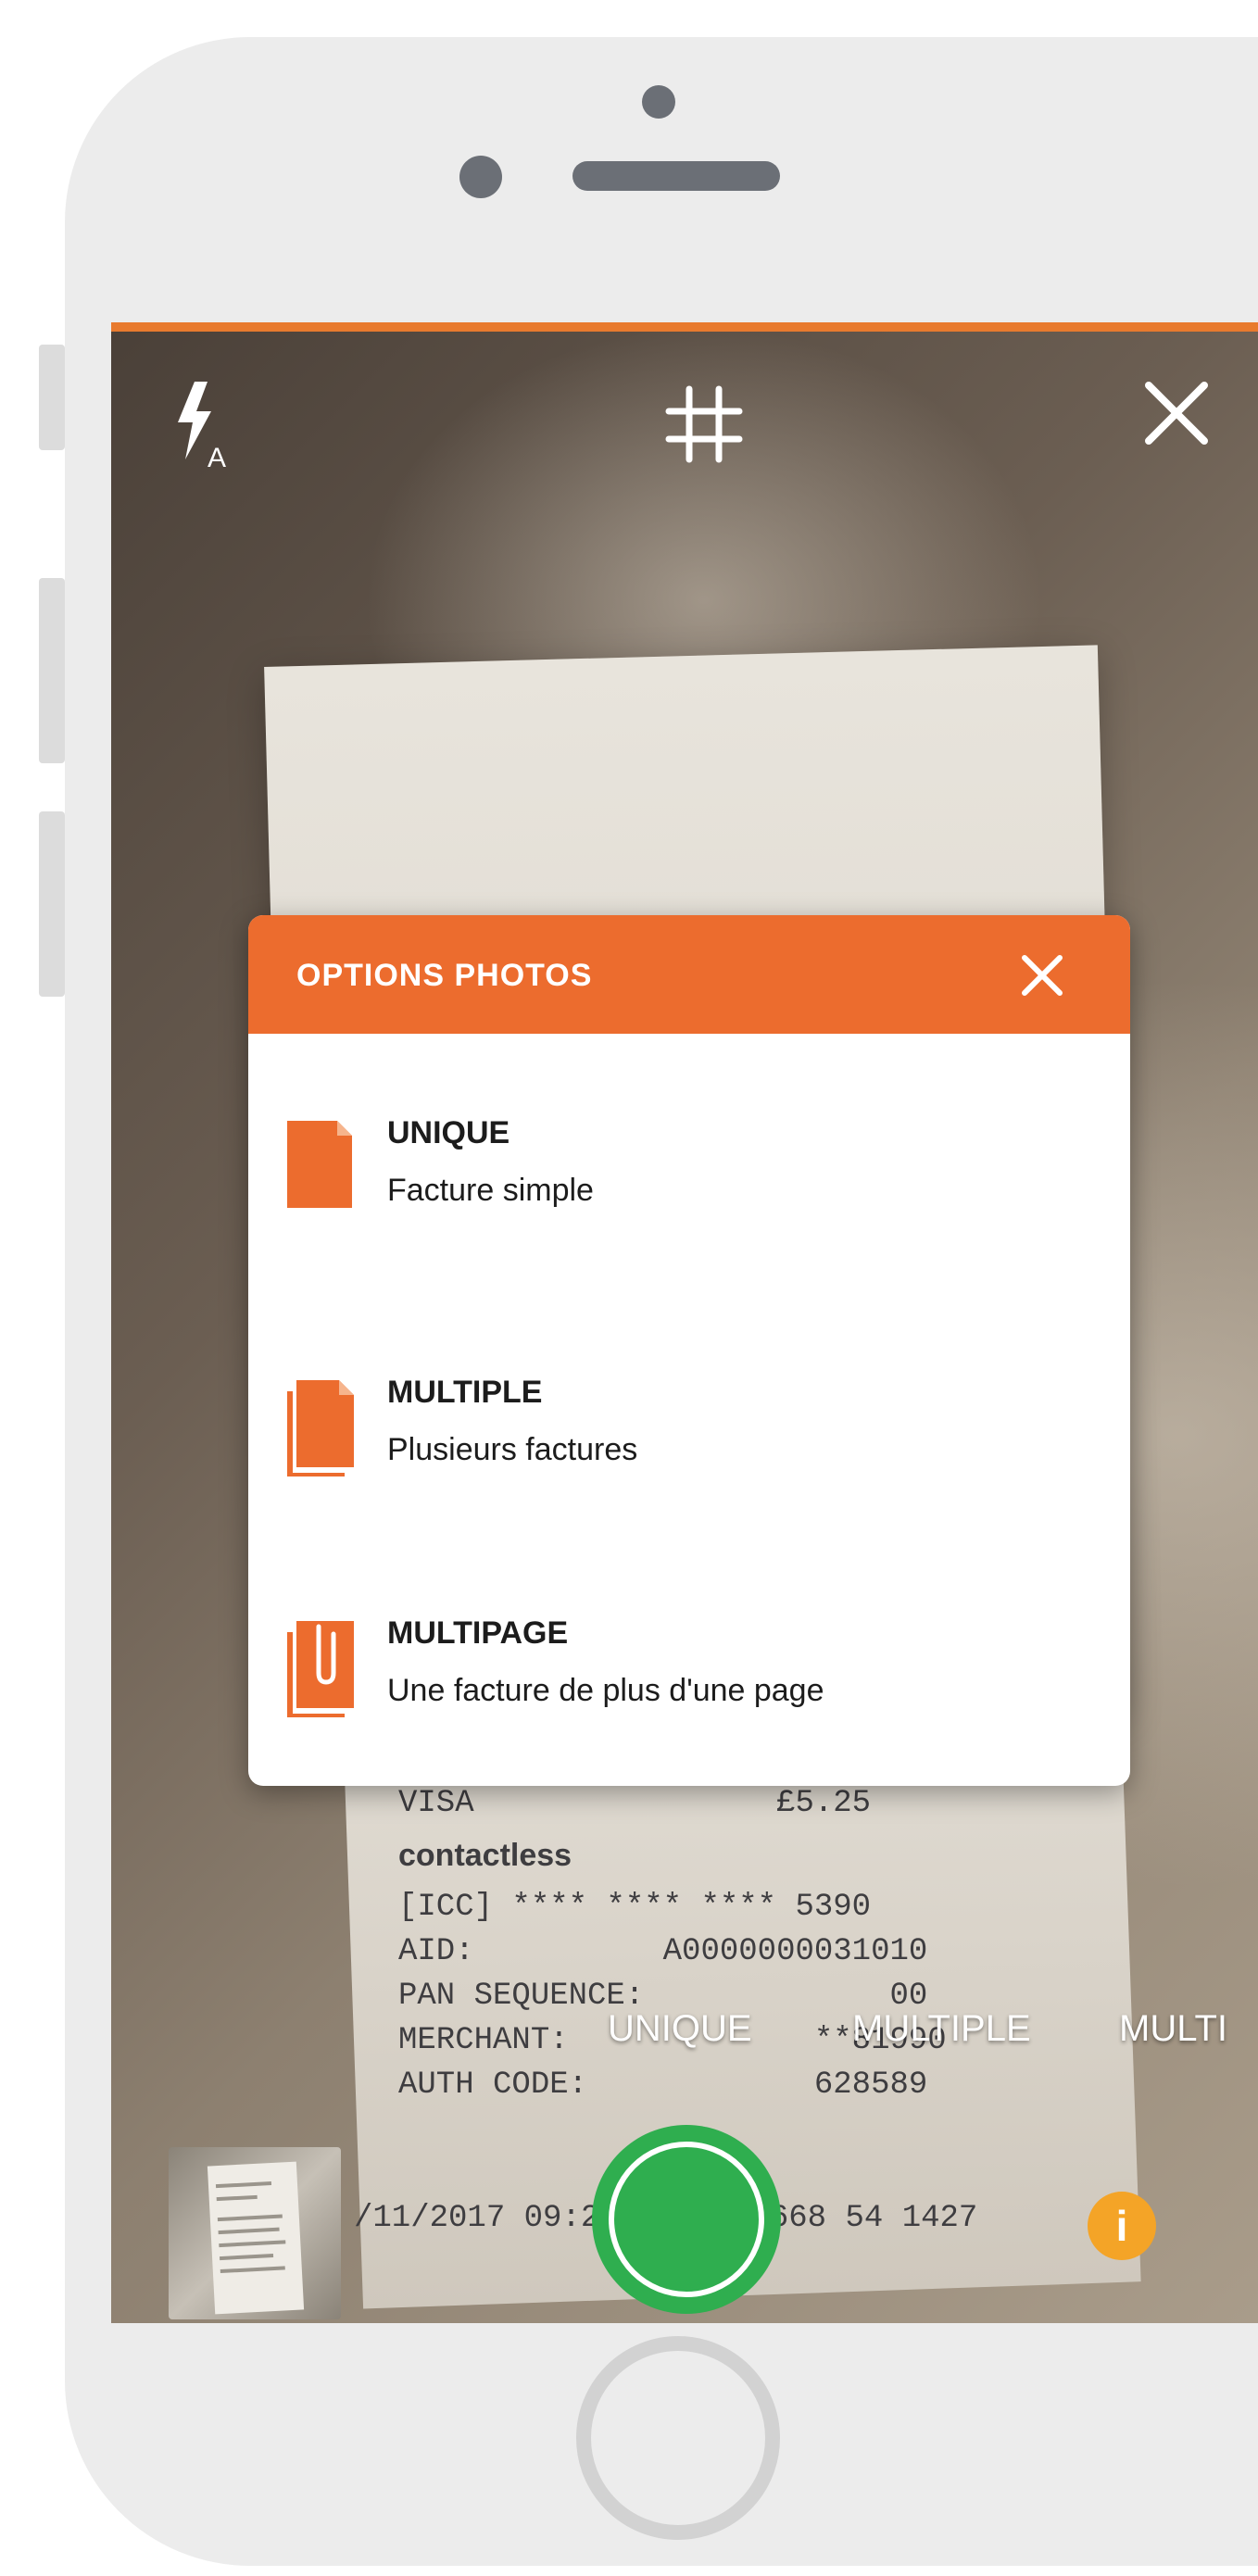 The image size is (1258, 2576). What do you see at coordinates (217, 458) in the screenshot?
I see `flash-mode-label: A` at bounding box center [217, 458].